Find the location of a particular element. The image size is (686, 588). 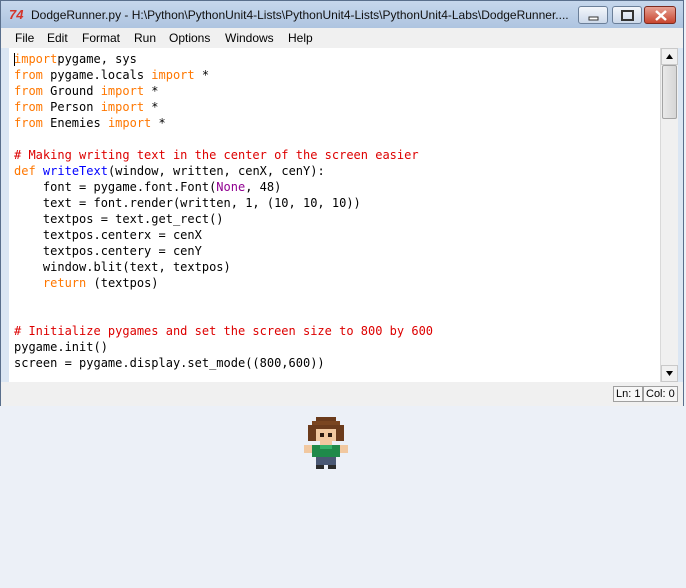

code-line: window.blit(text, textpos) is located at coordinates (223, 267).